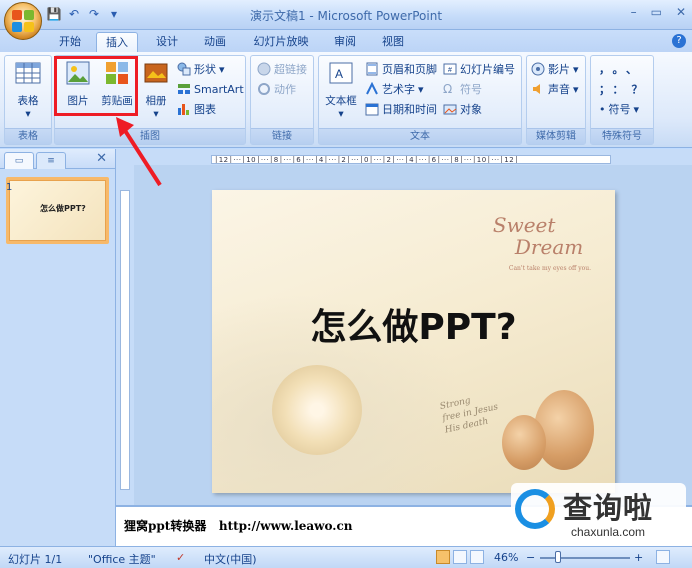 Image resolution: width=692 pixels, height=568 pixels. I want to click on watermark-url: chaxunla.com, so click(608, 532).